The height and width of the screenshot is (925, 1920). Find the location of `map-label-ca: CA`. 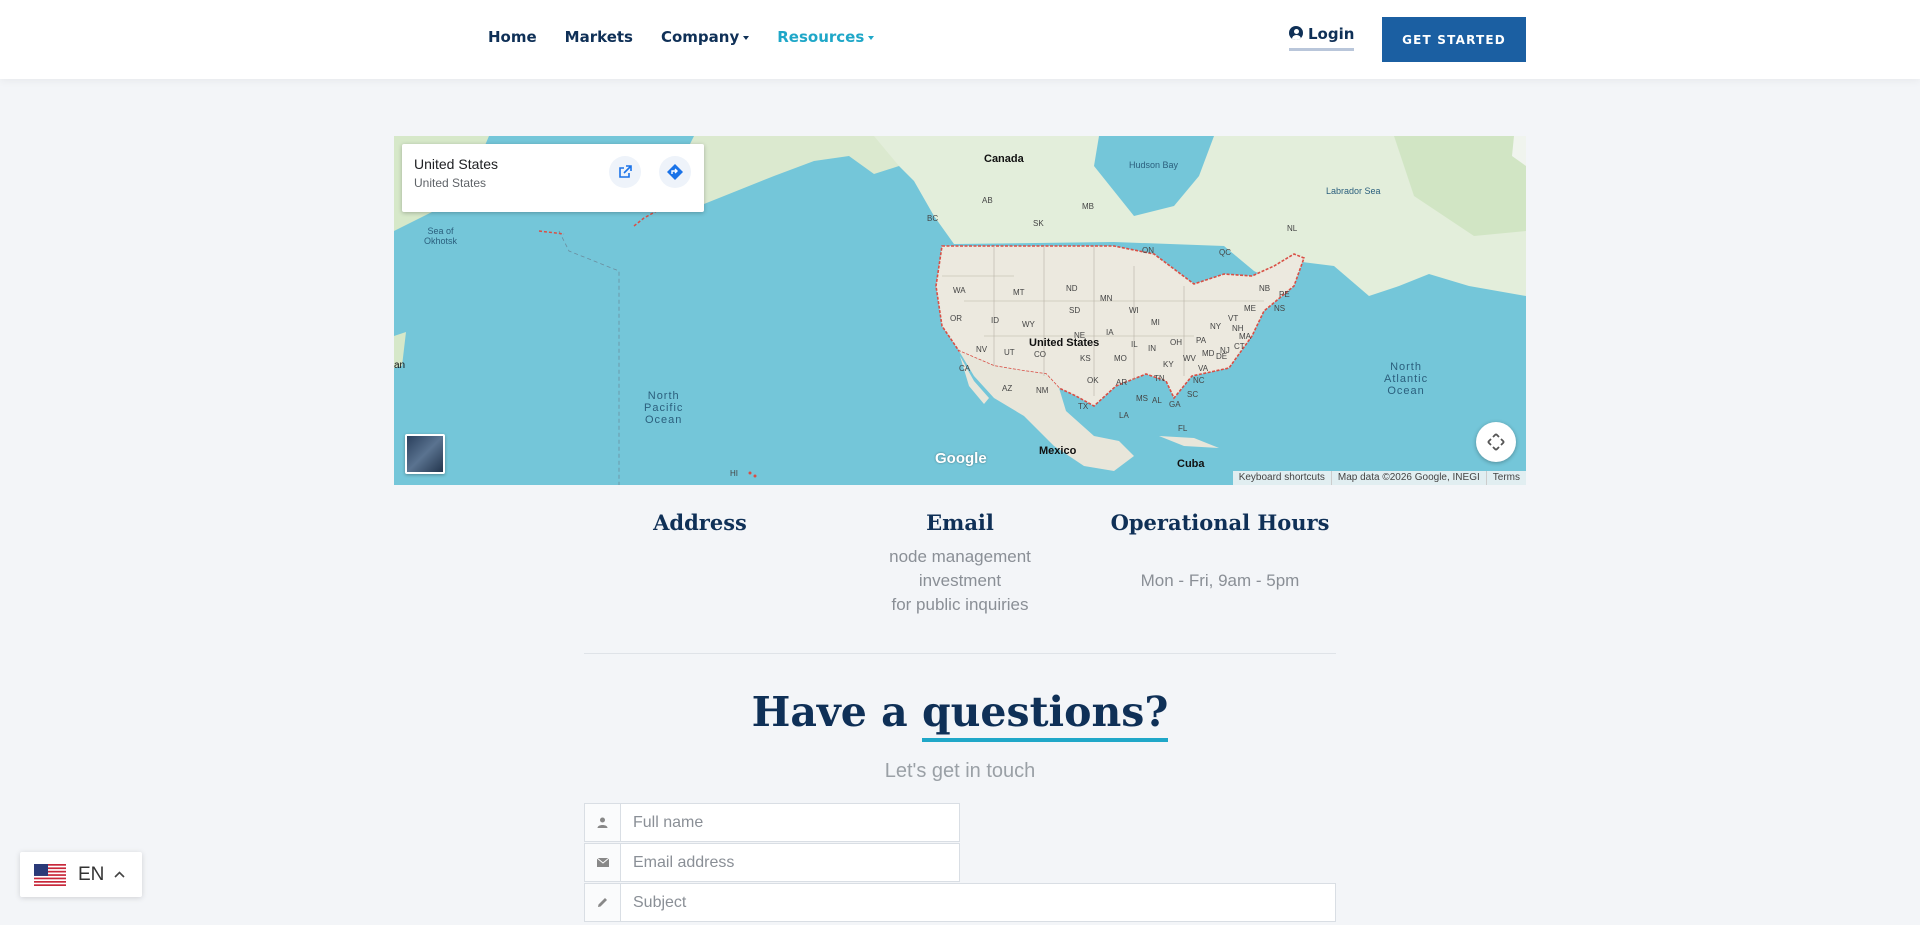

map-label-ca: CA is located at coordinates (965, 368).